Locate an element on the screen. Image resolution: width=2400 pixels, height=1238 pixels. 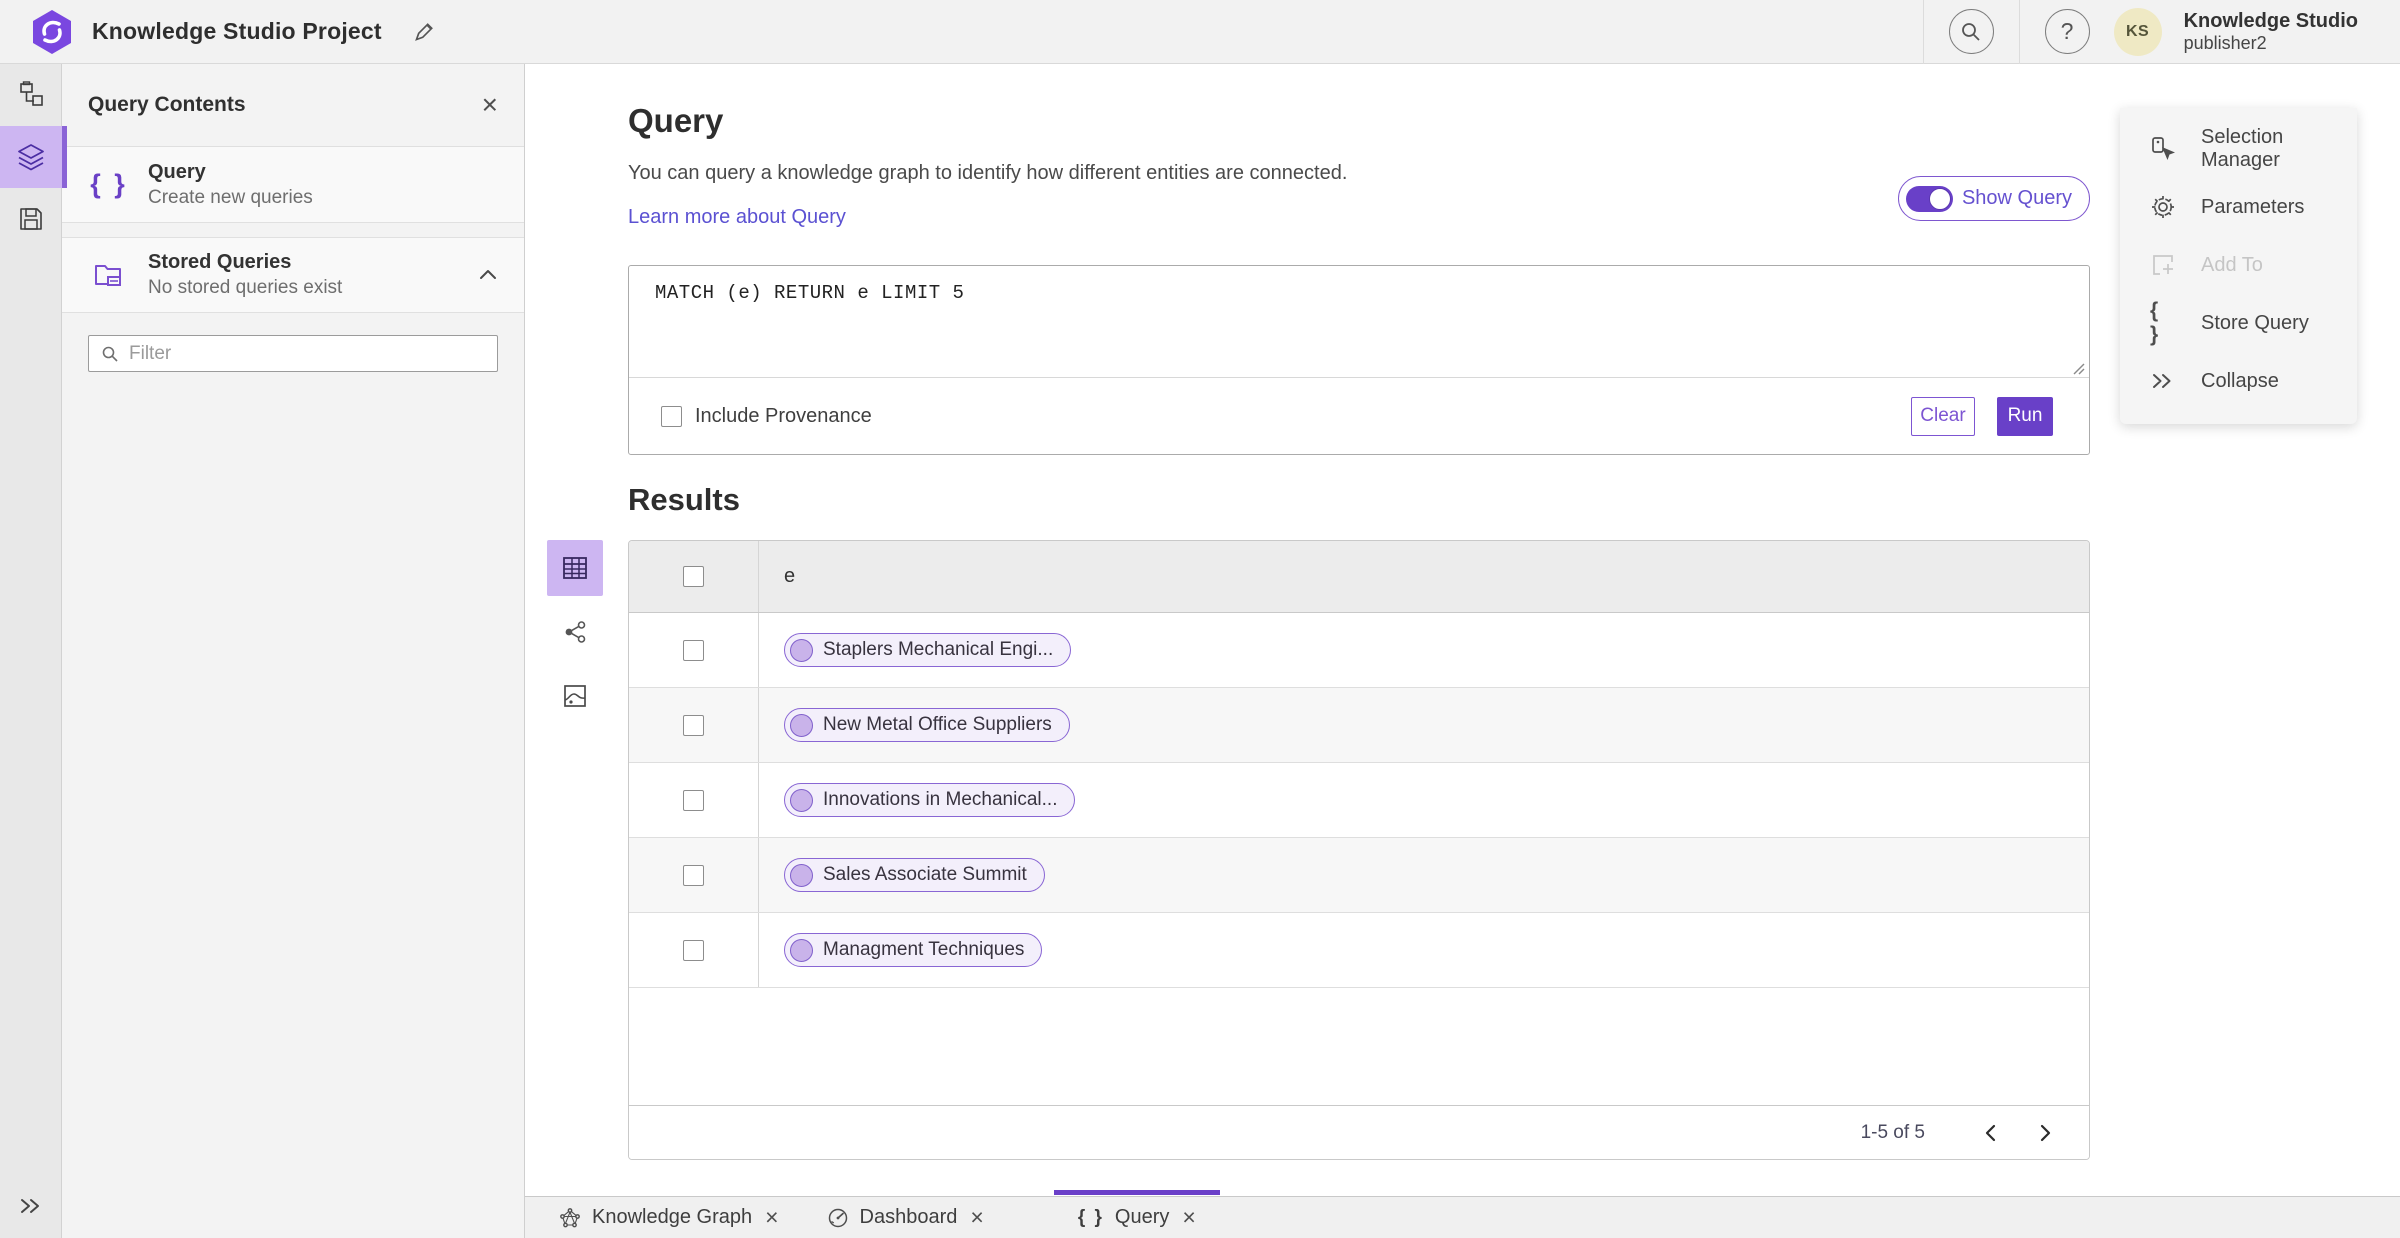
map-view-button is located at coordinates (575, 696).